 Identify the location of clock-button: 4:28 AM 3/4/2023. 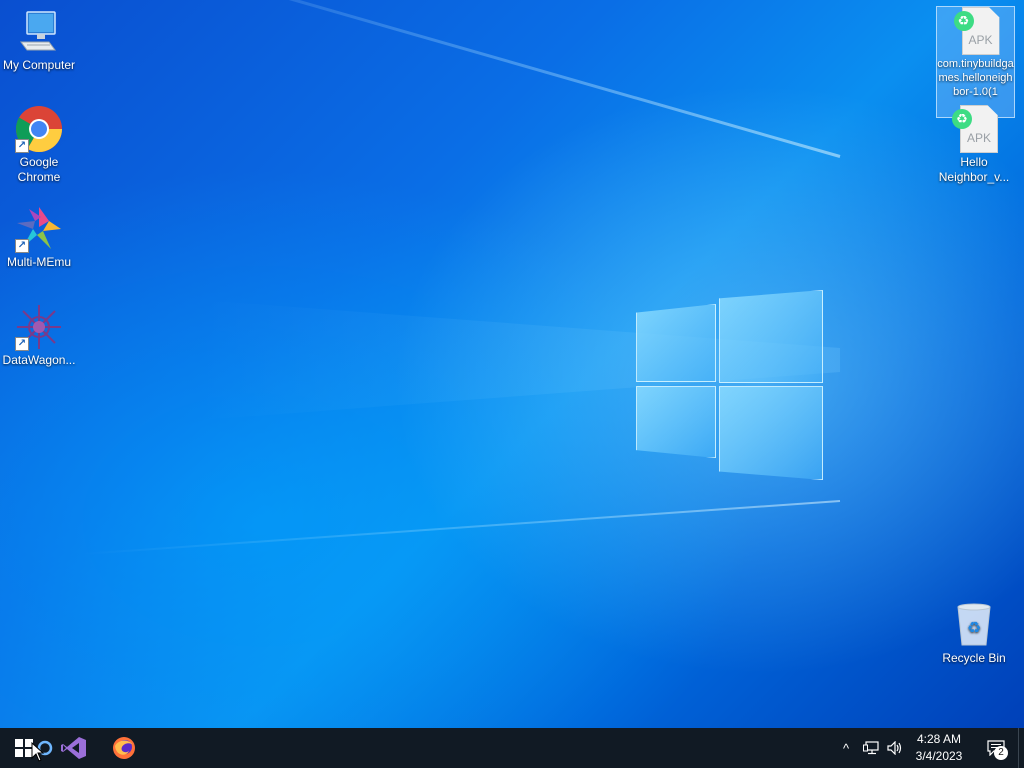
(939, 748).